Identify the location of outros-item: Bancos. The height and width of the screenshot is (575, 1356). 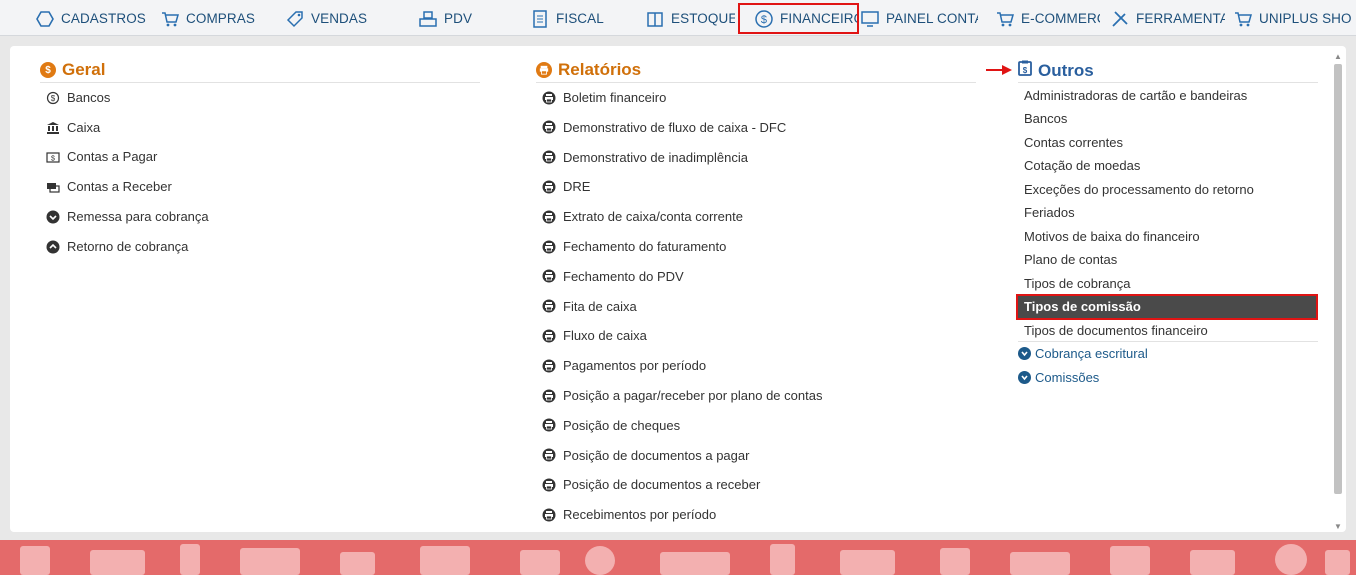
(1170, 119).